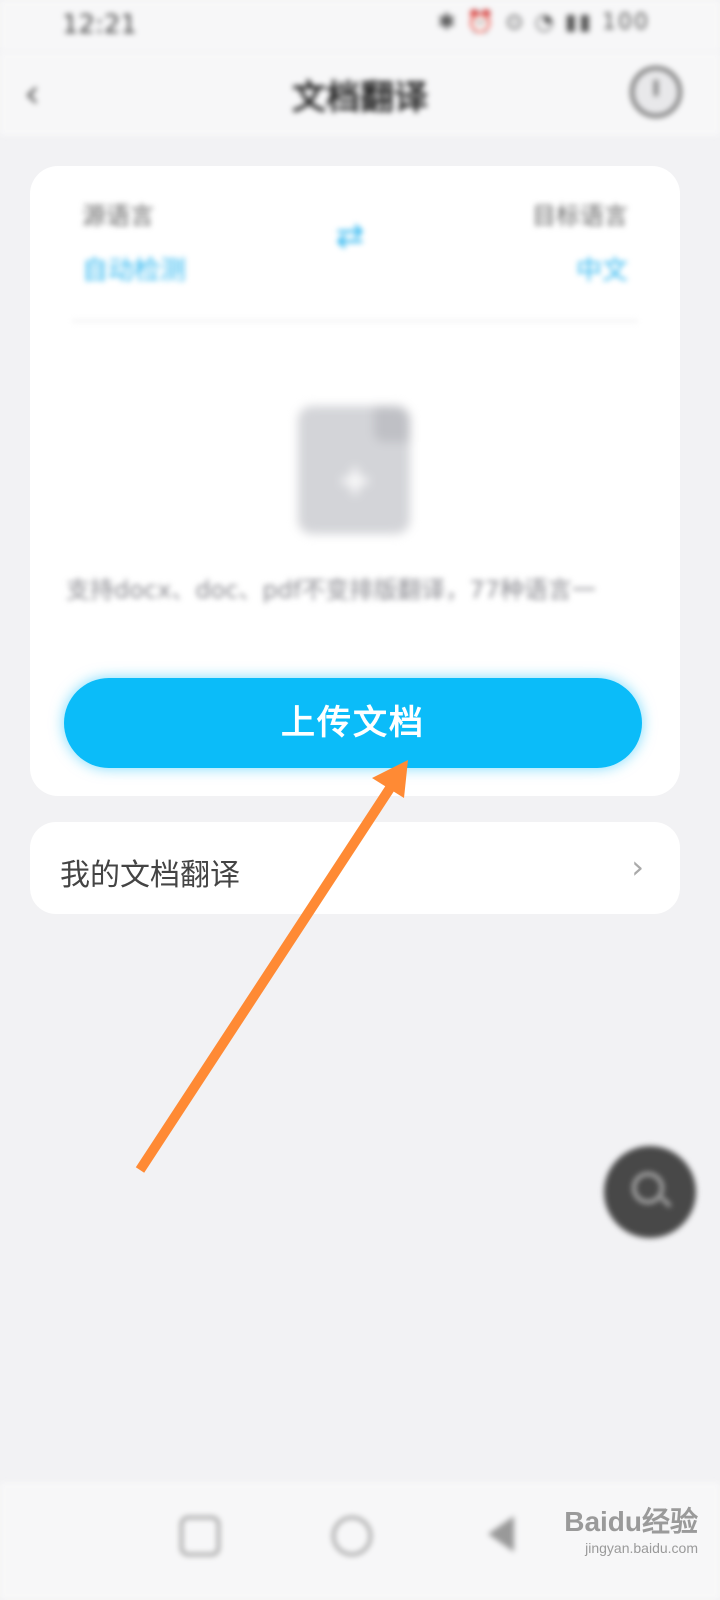 This screenshot has width=720, height=1600. What do you see at coordinates (118, 216) in the screenshot?
I see `source-language-caption: 源语言` at bounding box center [118, 216].